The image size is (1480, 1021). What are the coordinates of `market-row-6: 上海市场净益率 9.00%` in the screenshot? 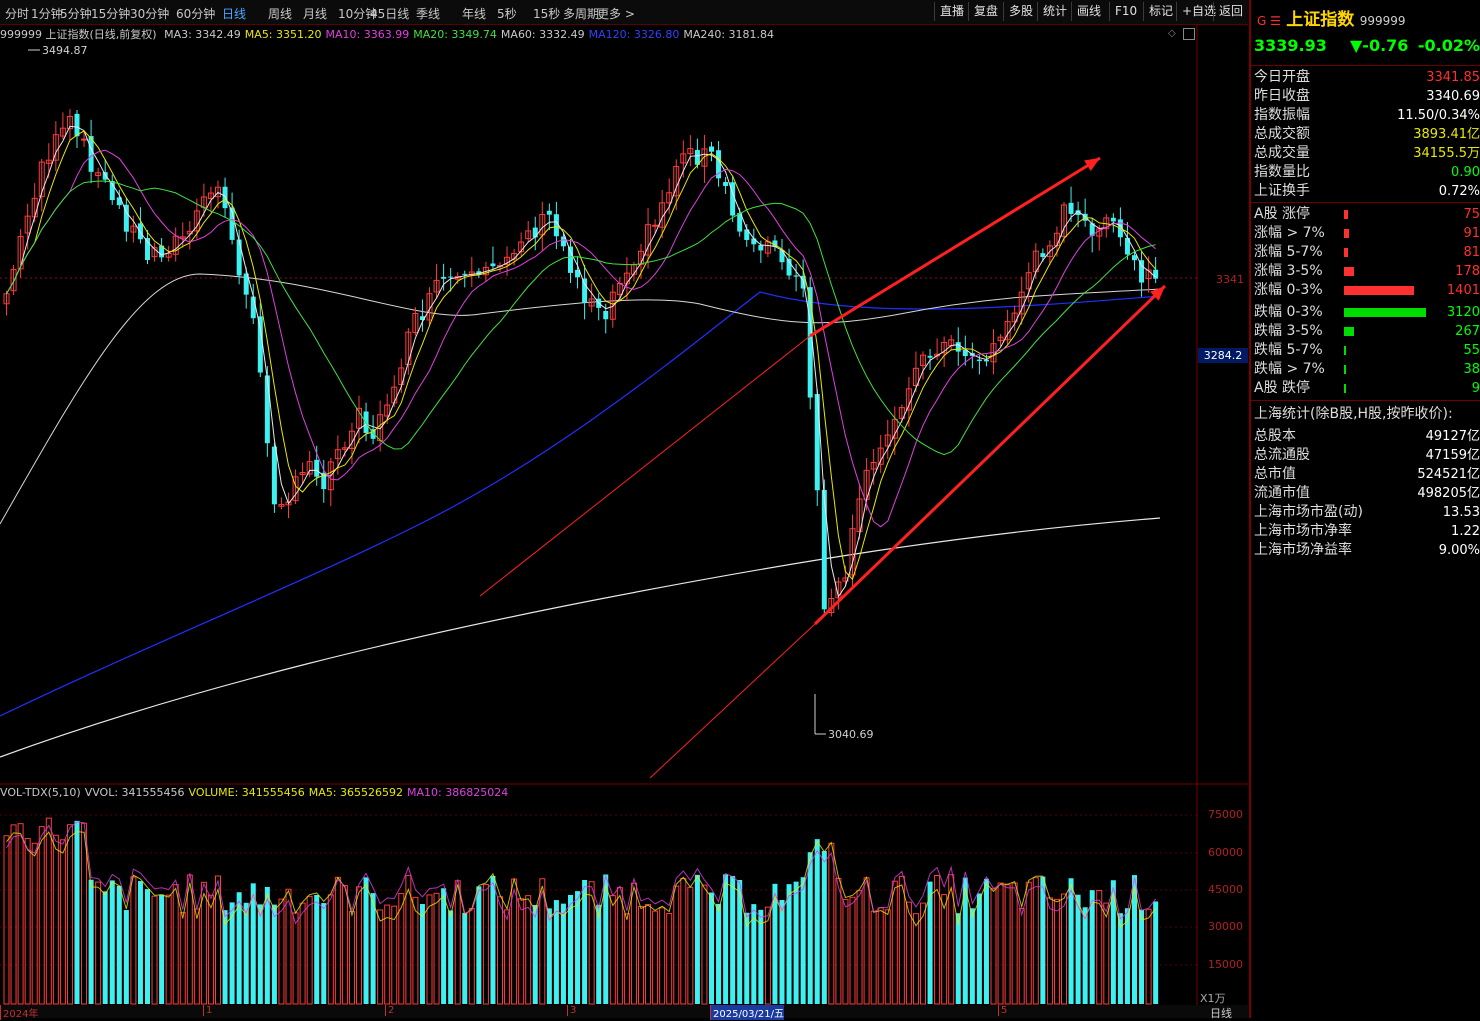 It's located at (1367, 550).